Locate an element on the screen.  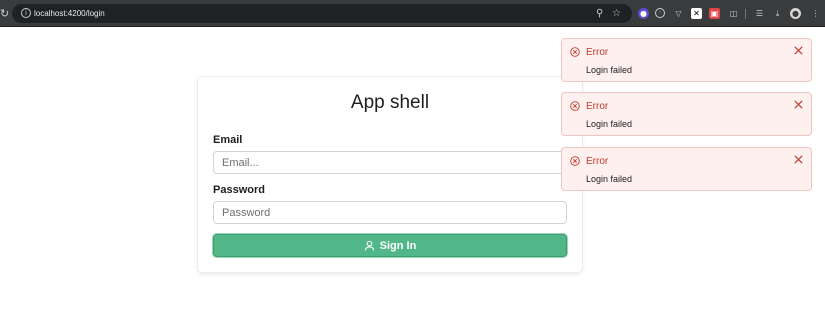
extension-icon: ▽ is located at coordinates (678, 13).